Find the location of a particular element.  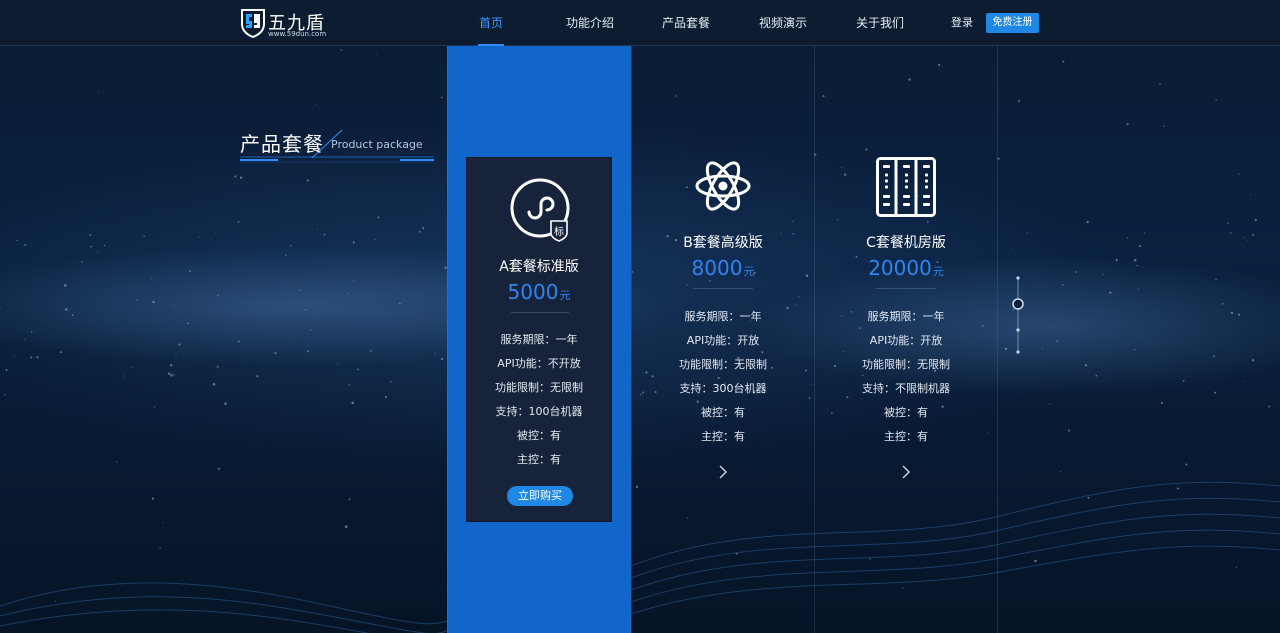

nav-item-features: 功能介绍 is located at coordinates (590, 23).